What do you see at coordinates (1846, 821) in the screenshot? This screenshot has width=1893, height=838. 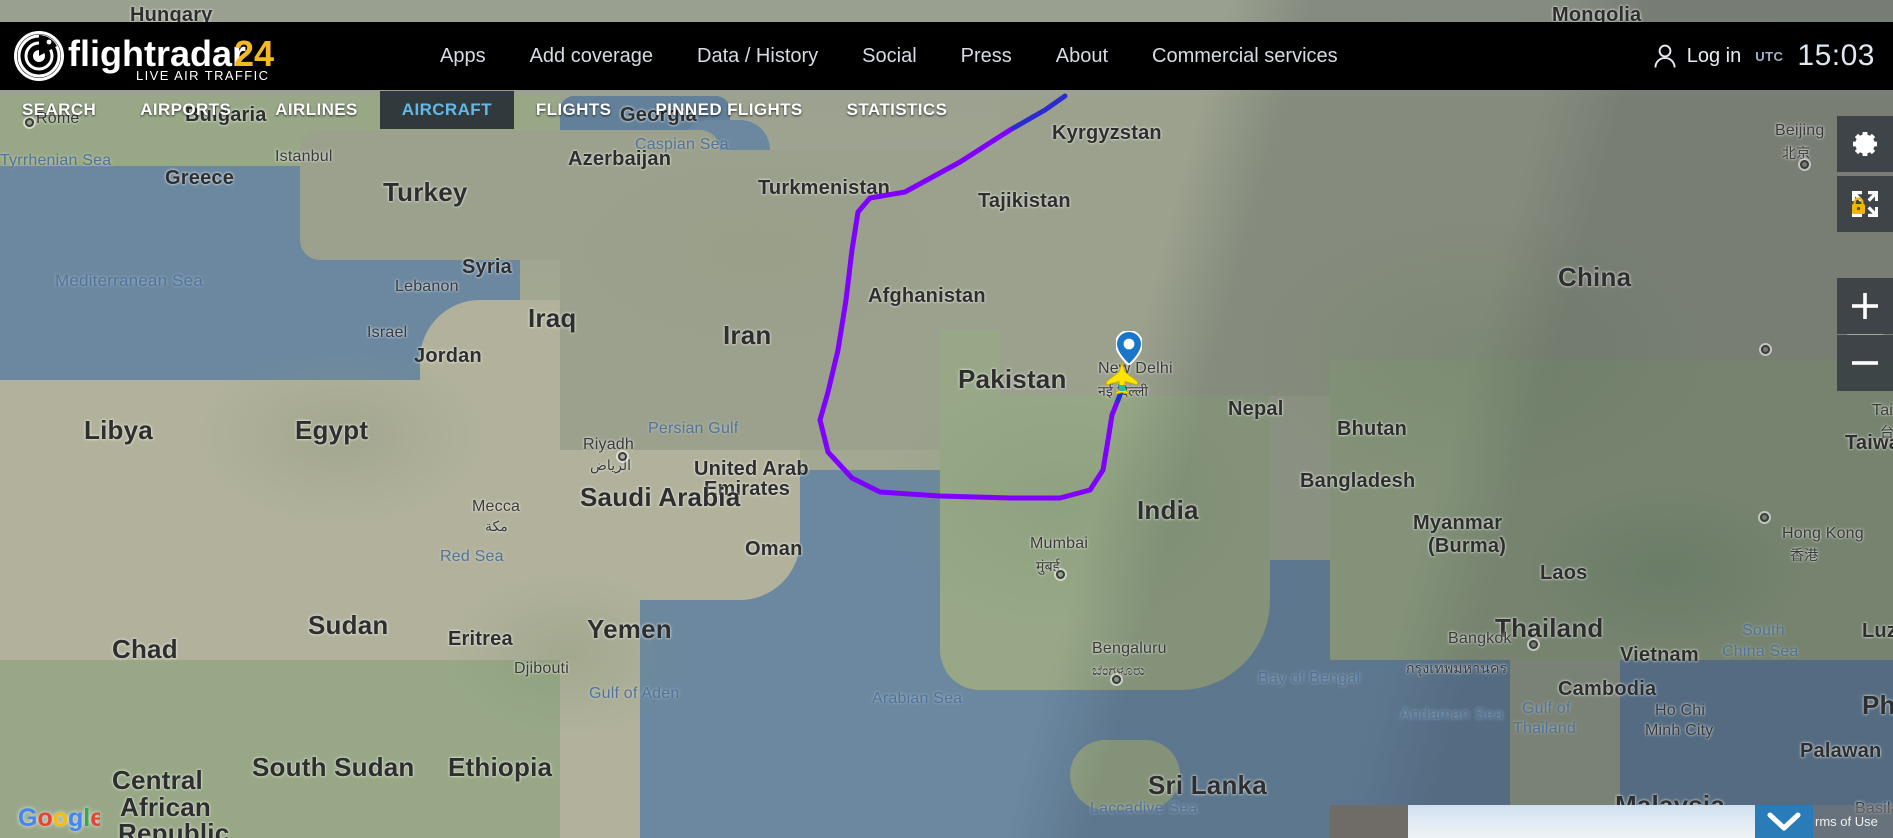 I see `terms-of-use-label: rms of Use` at bounding box center [1846, 821].